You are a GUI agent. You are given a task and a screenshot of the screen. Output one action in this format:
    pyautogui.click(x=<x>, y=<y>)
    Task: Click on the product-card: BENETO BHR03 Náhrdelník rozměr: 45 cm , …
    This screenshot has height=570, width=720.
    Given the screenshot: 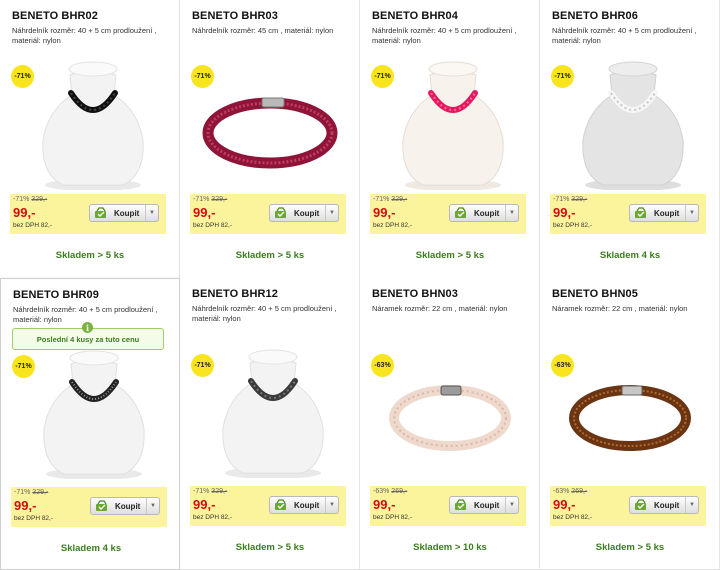 What is the action you would take?
    pyautogui.click(x=270, y=145)
    